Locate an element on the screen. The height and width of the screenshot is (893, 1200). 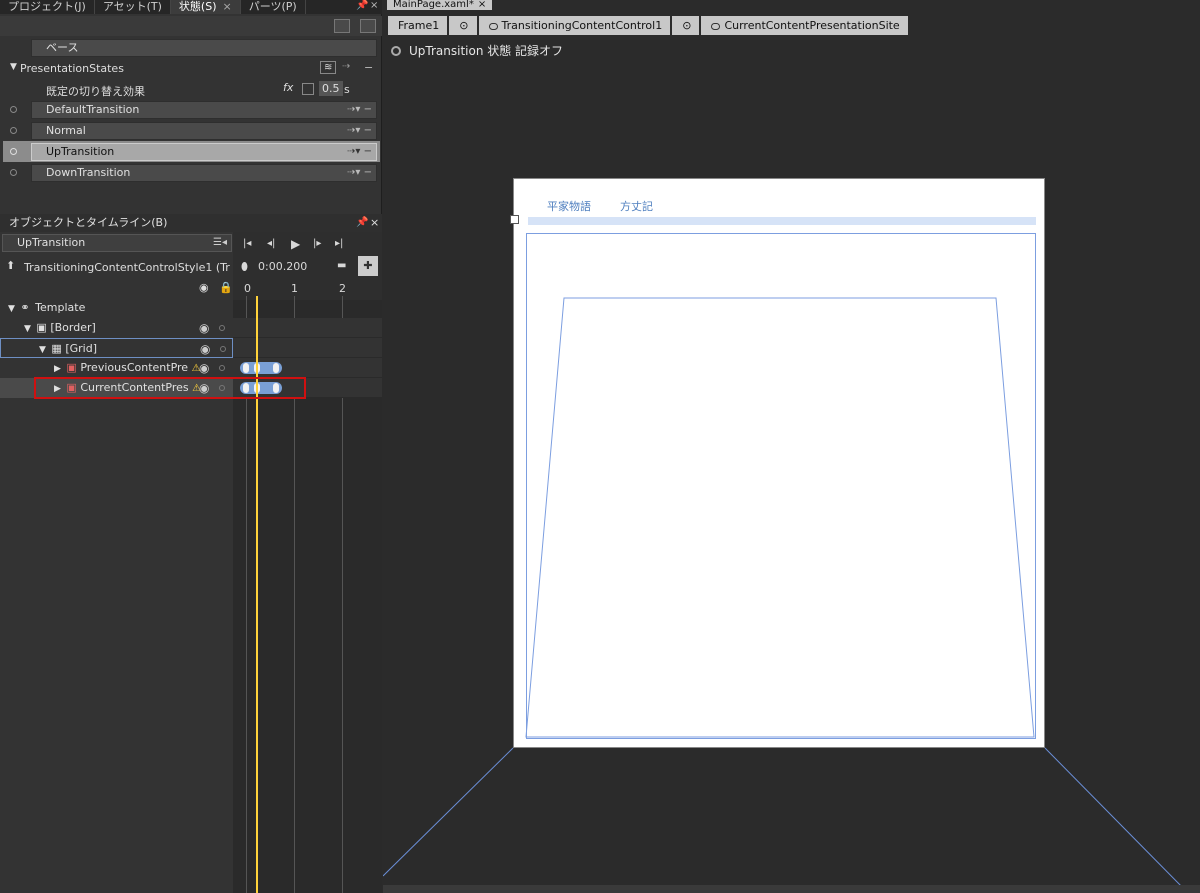
state-up-transition: UpTransition ⇢▾ − is located at coordinates (204, 152).